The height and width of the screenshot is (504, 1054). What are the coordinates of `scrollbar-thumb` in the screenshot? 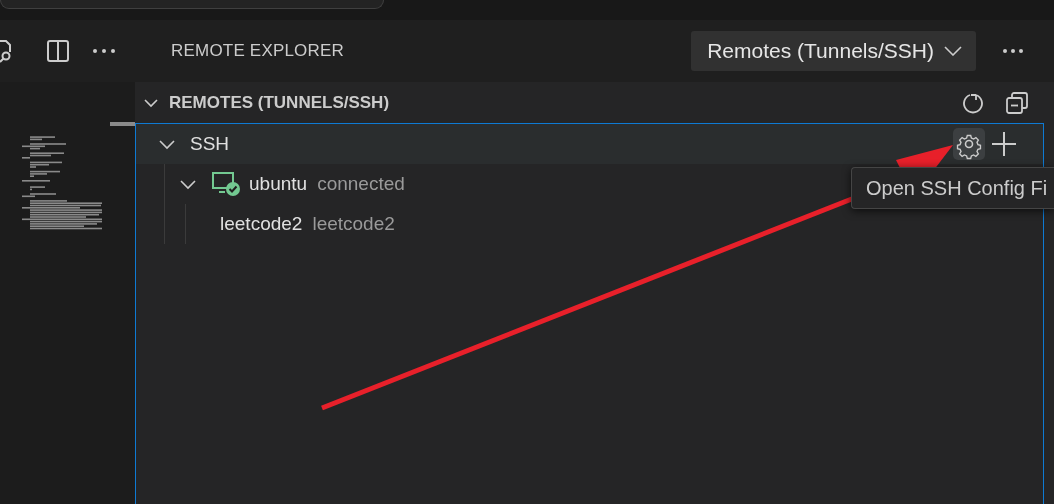 It's located at (122, 124).